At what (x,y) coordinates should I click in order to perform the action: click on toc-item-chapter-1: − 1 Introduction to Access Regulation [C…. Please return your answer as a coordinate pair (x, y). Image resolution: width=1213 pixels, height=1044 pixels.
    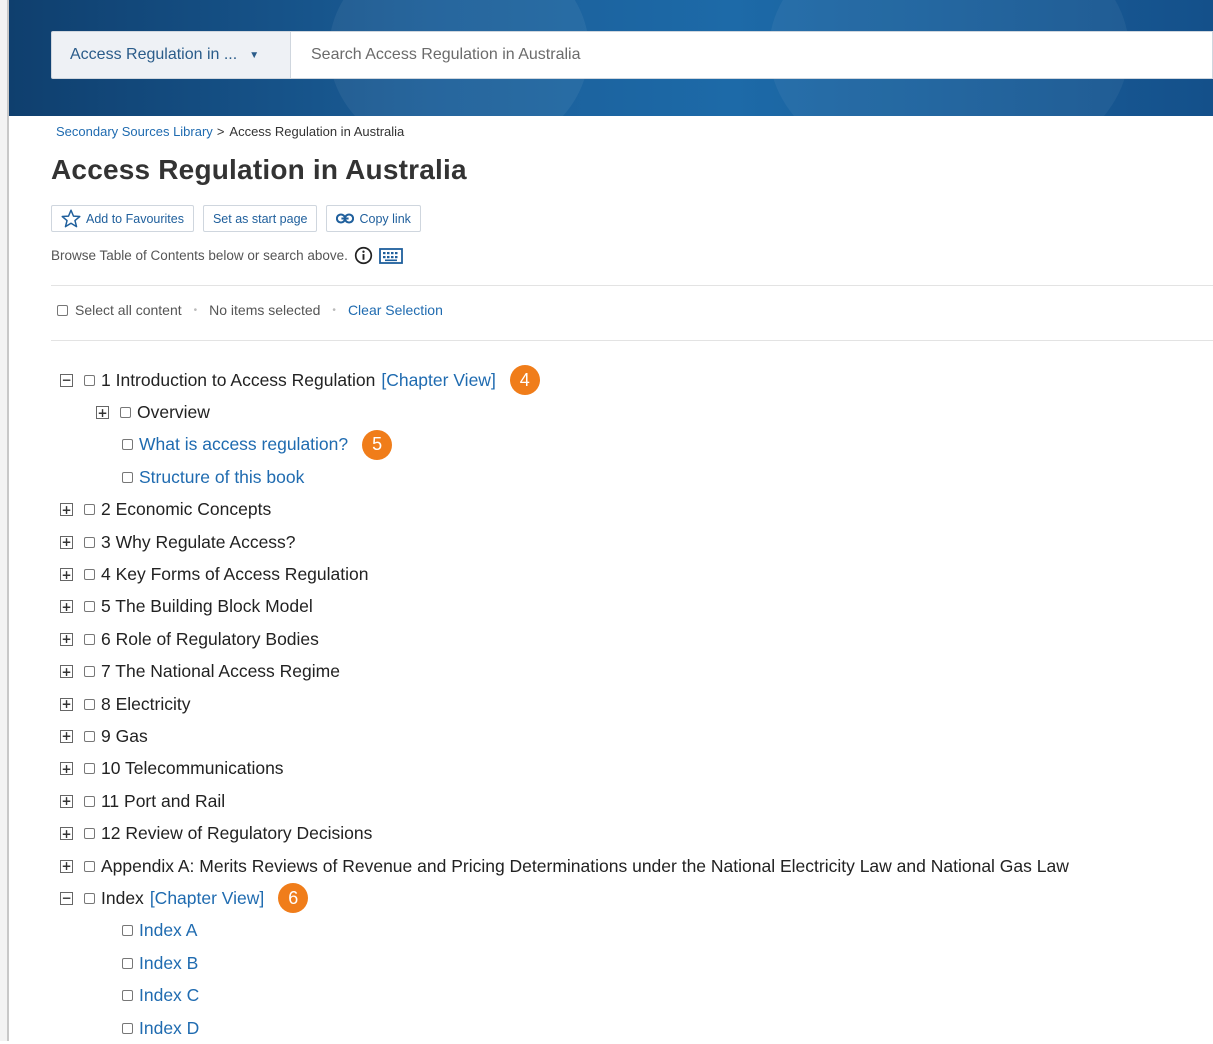
    Looking at the image, I should click on (635, 380).